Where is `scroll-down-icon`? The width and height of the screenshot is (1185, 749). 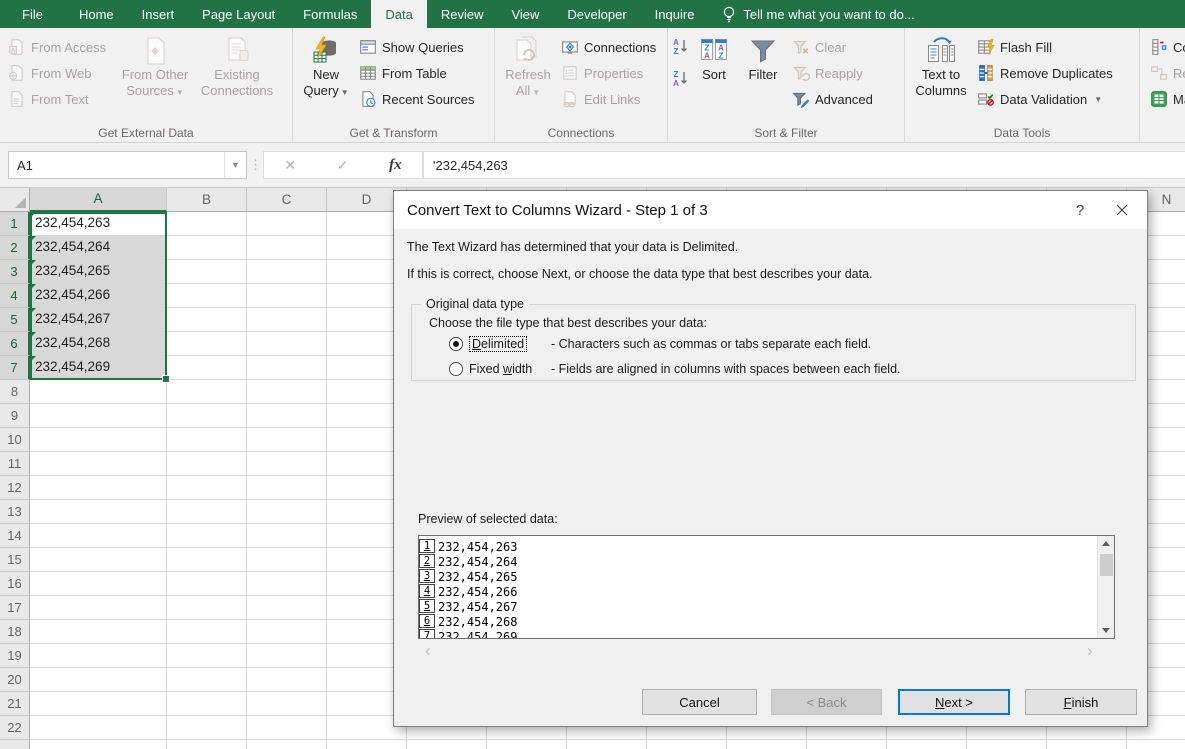
scroll-down-icon is located at coordinates (1106, 630).